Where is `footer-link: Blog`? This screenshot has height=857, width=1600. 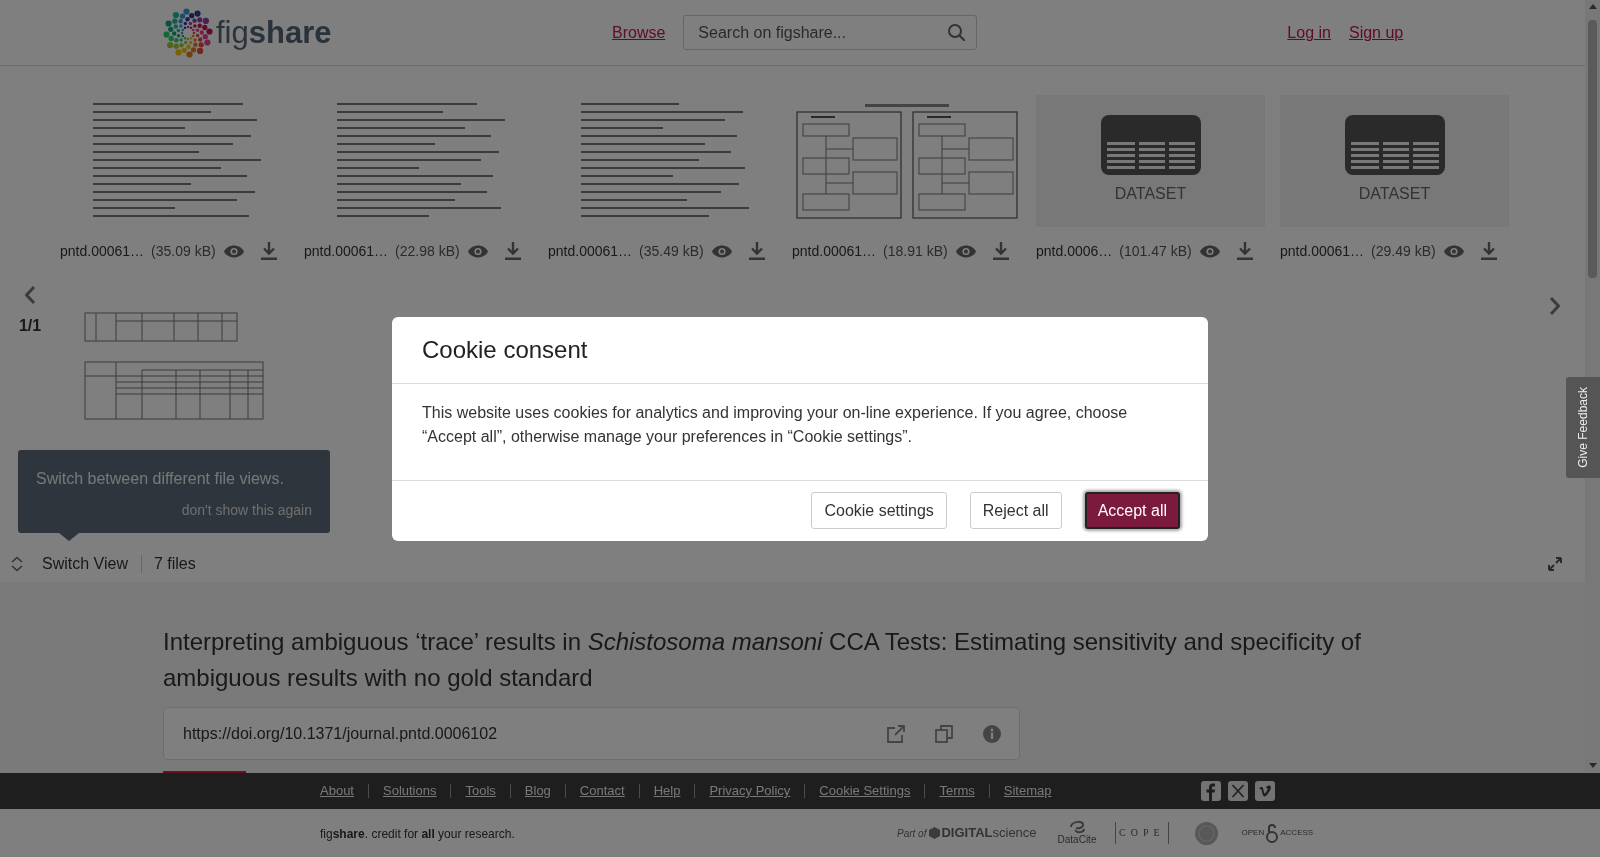
footer-link: Blog is located at coordinates (537, 791).